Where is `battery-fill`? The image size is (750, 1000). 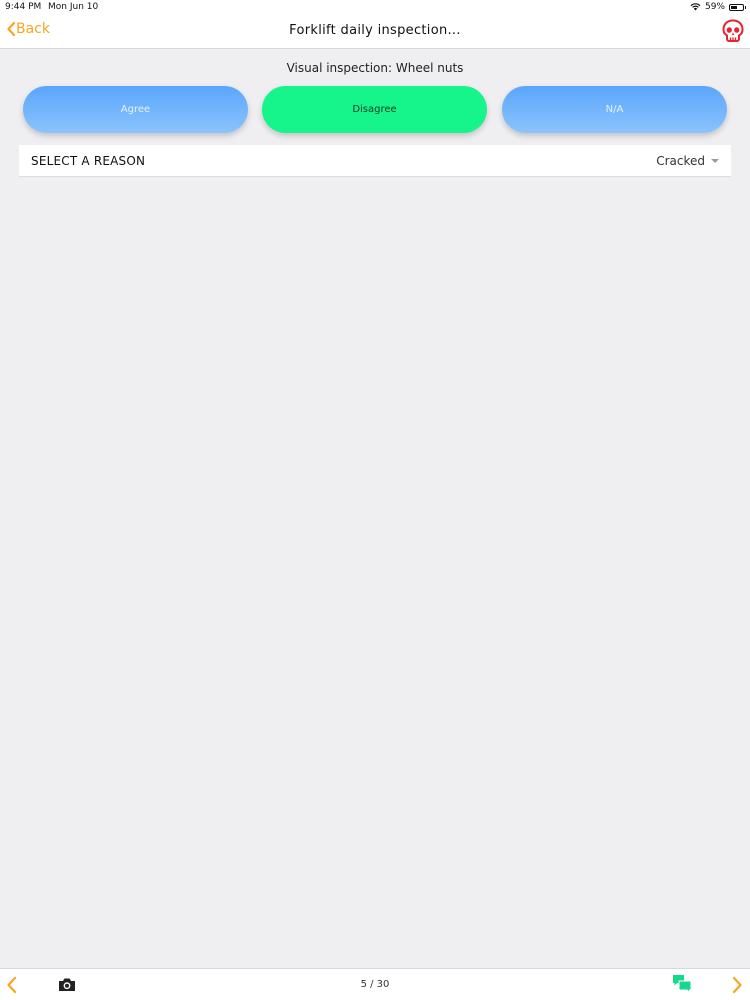 battery-fill is located at coordinates (734, 7).